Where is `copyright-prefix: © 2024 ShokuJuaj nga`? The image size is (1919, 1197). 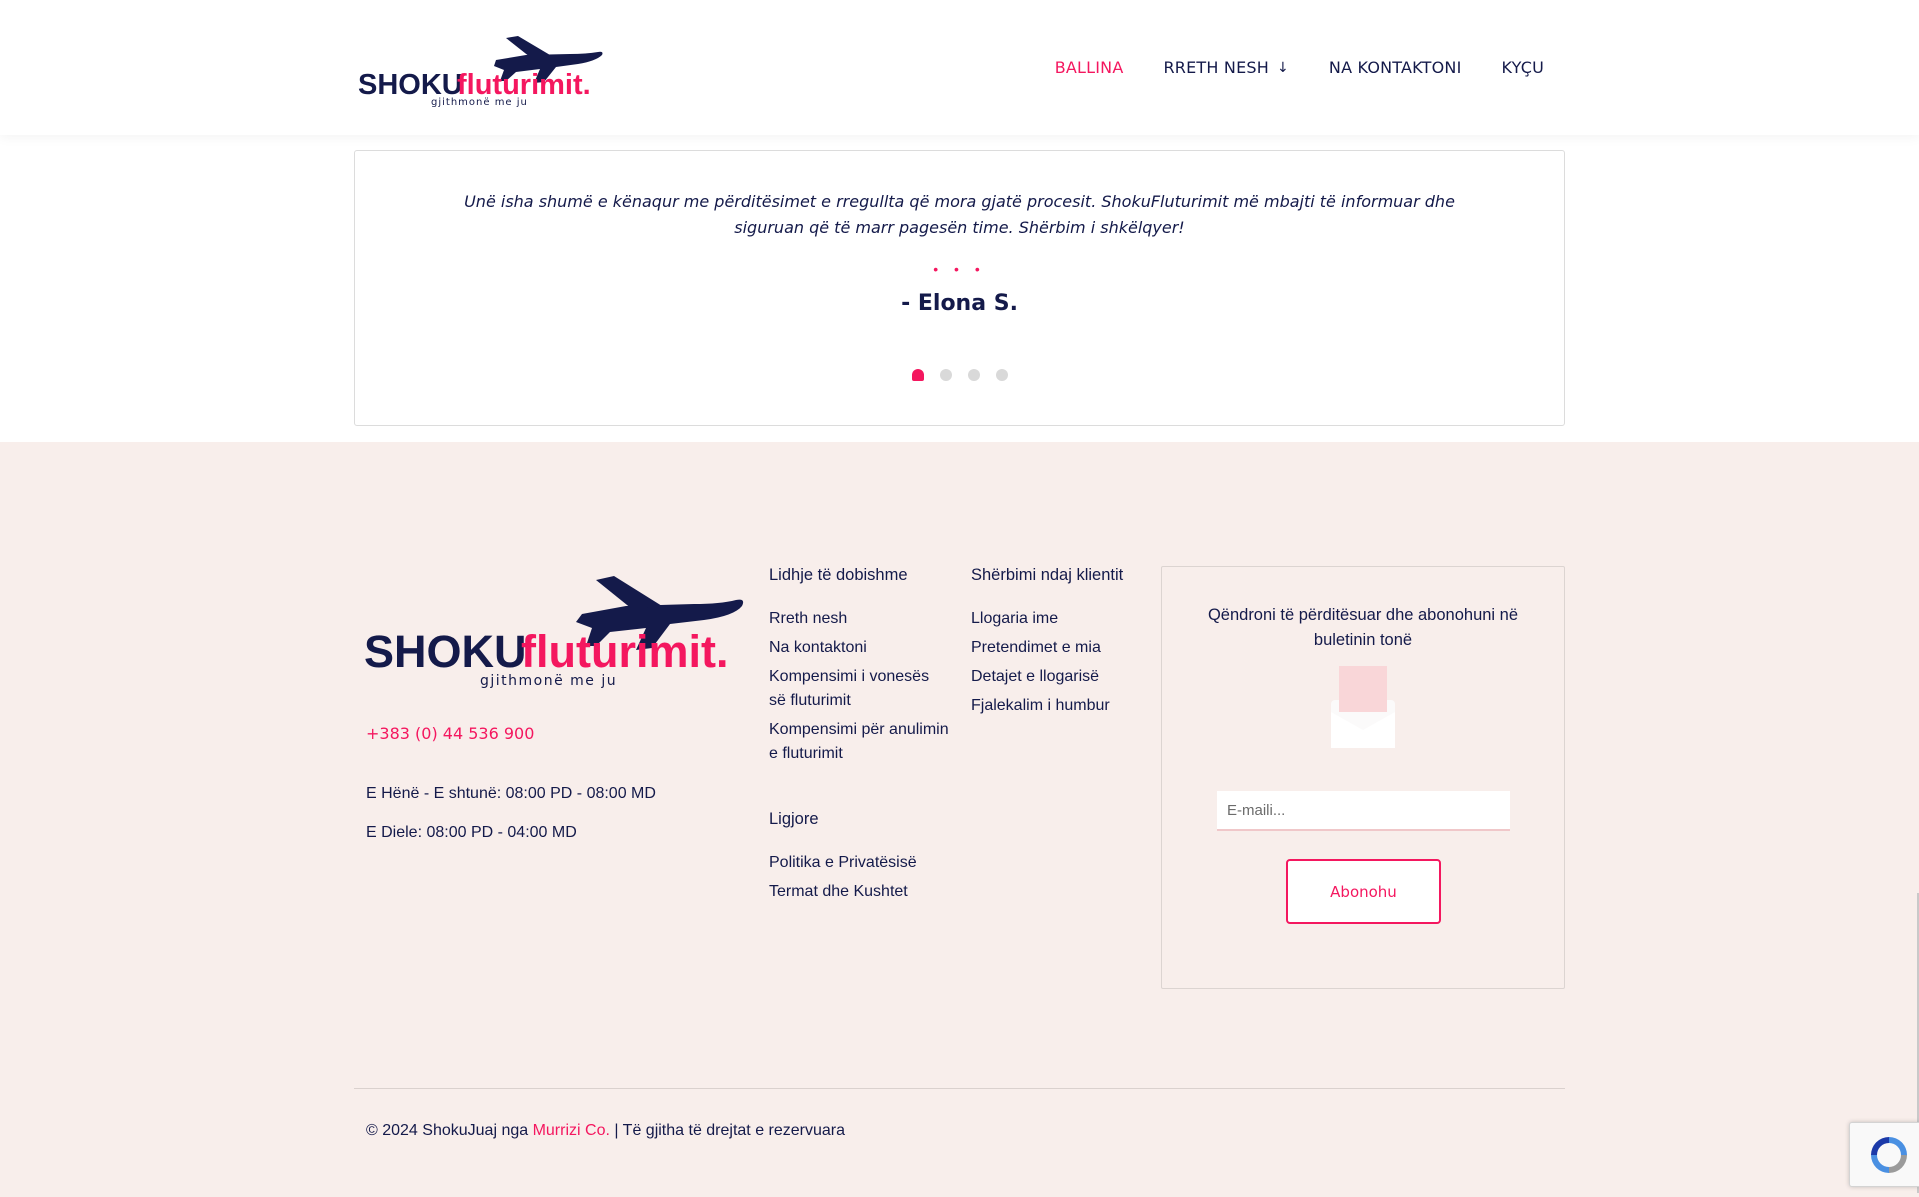
copyright-prefix: © 2024 ShokuJuaj nga is located at coordinates (449, 1130).